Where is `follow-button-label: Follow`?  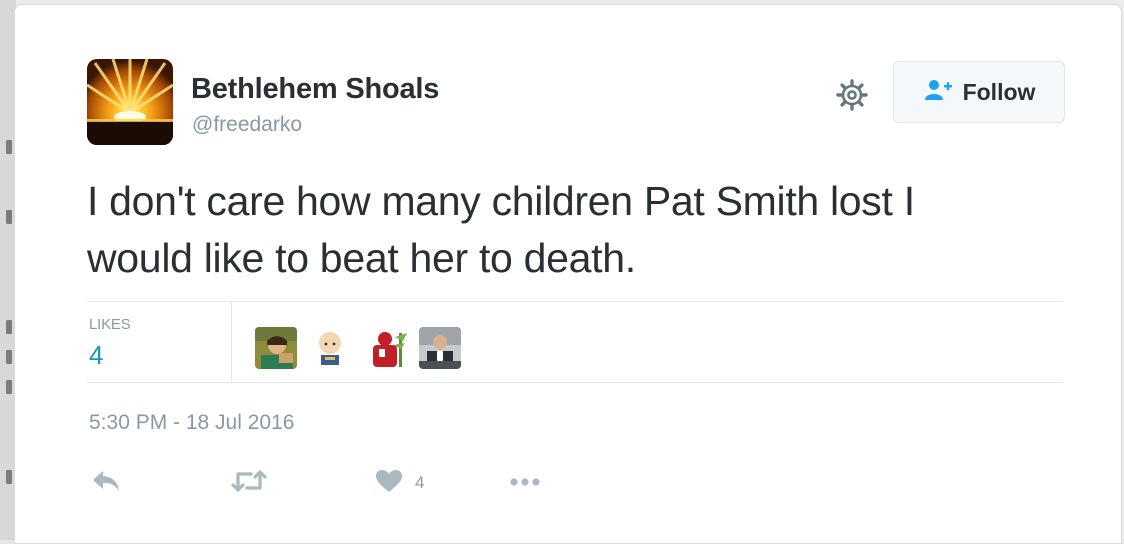 follow-button-label: Follow is located at coordinates (999, 91).